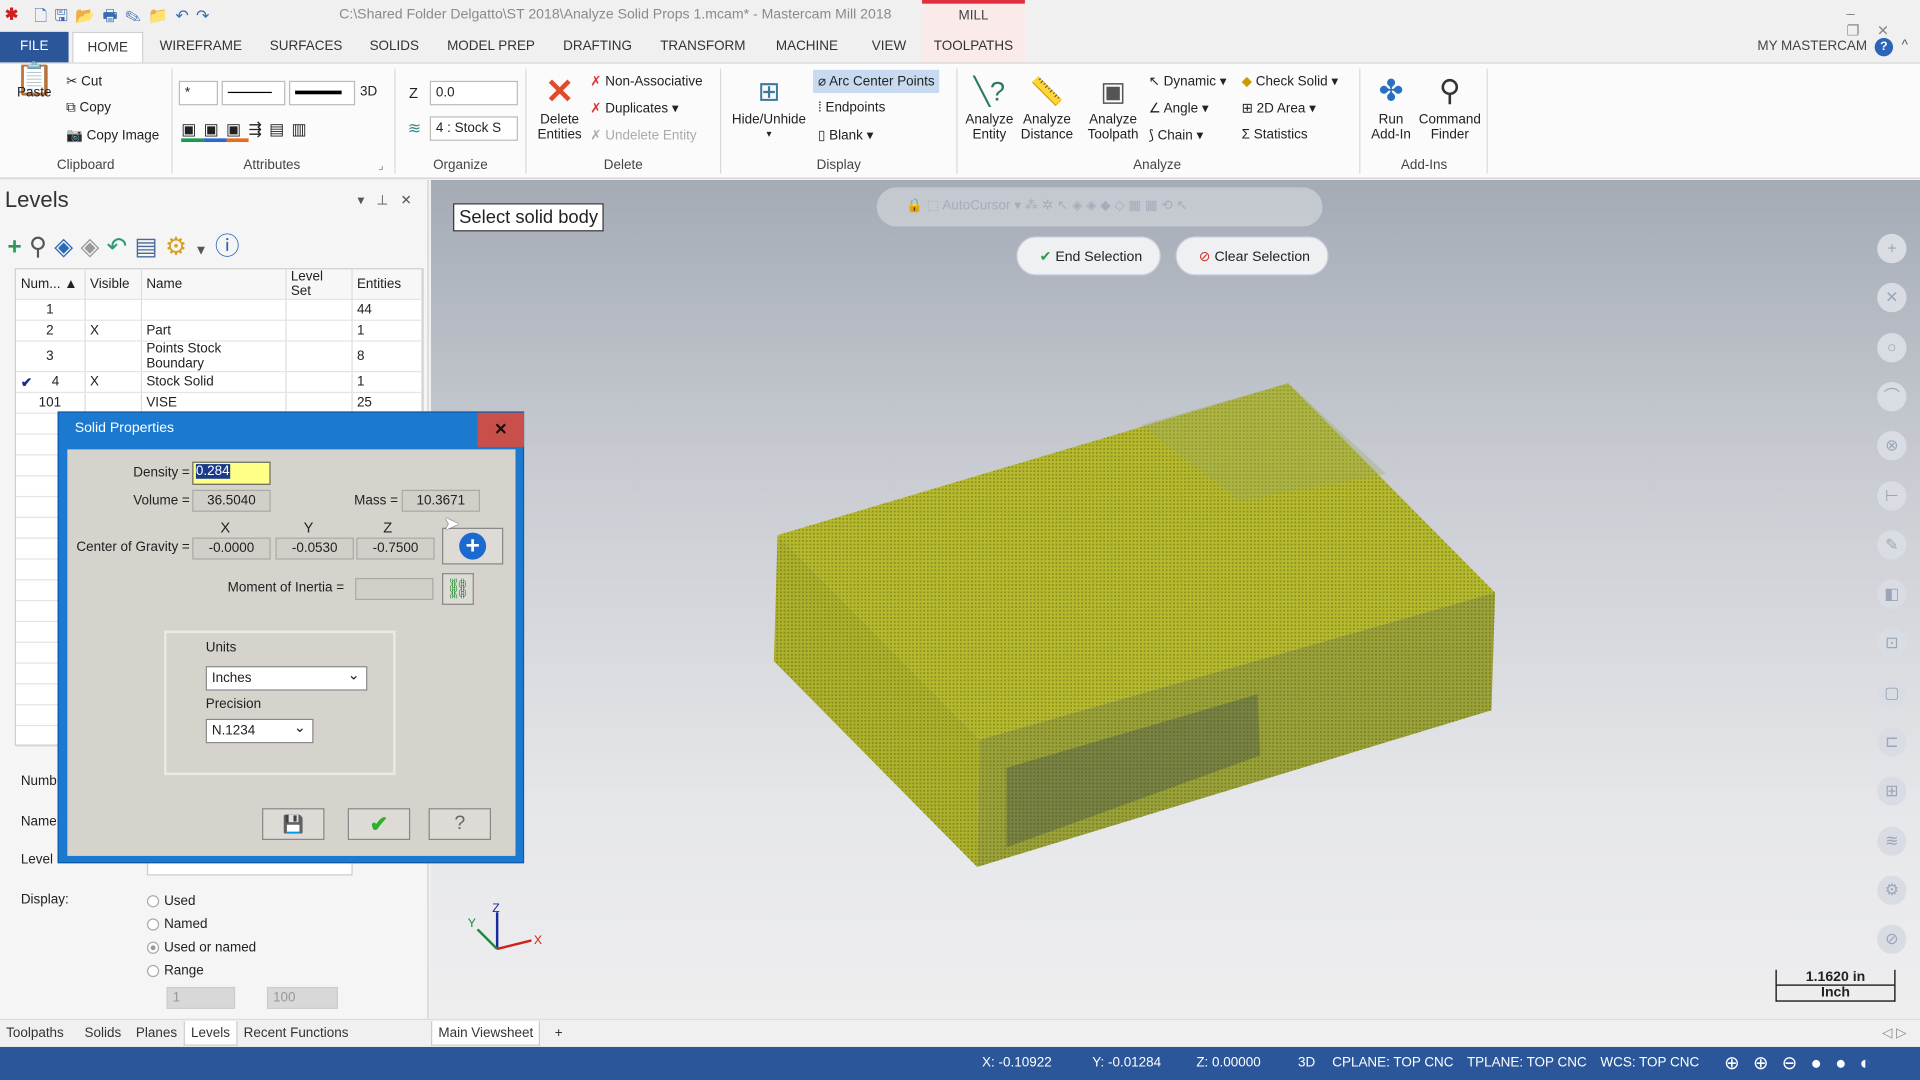 This screenshot has height=1080, width=1920. I want to click on tab-transform: TRANSFORM, so click(703, 47).